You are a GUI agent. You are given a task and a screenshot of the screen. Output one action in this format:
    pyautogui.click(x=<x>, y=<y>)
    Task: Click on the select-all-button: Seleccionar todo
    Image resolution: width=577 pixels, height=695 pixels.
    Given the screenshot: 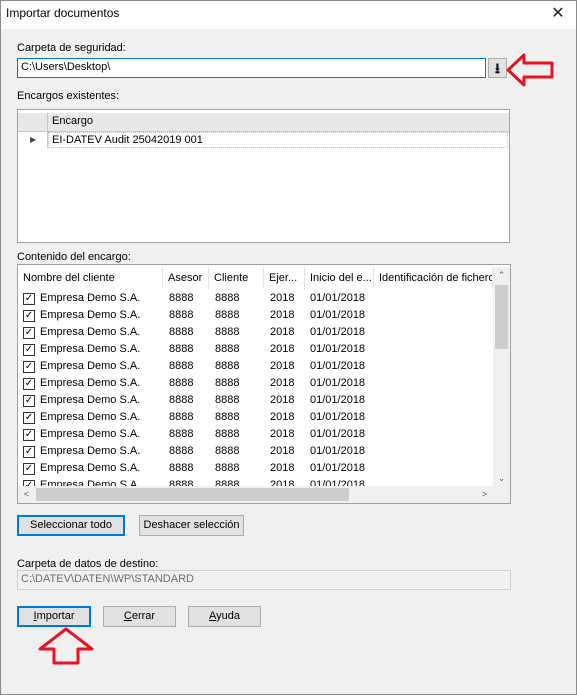 What is the action you would take?
    pyautogui.click(x=71, y=525)
    